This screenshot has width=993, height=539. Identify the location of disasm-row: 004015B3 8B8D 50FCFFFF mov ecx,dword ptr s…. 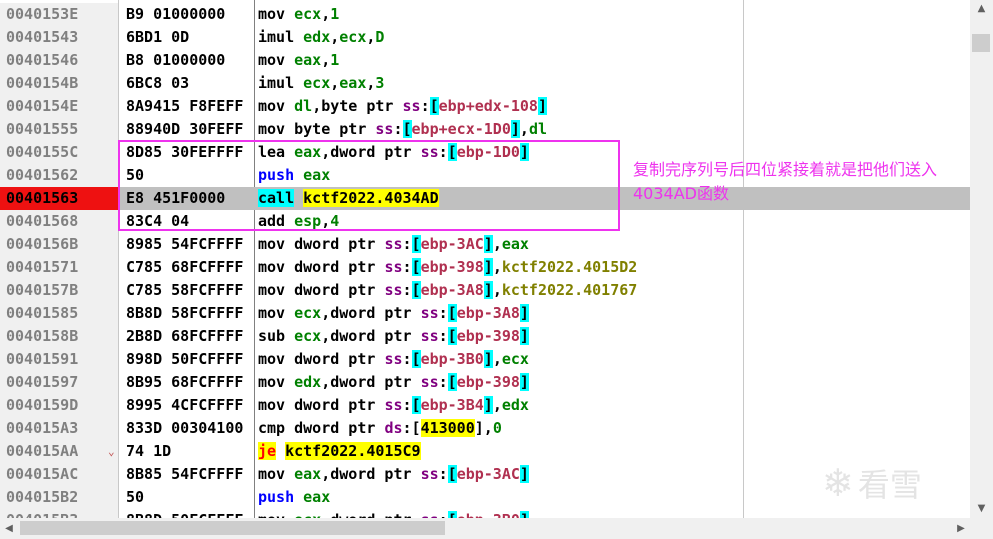
(485, 513).